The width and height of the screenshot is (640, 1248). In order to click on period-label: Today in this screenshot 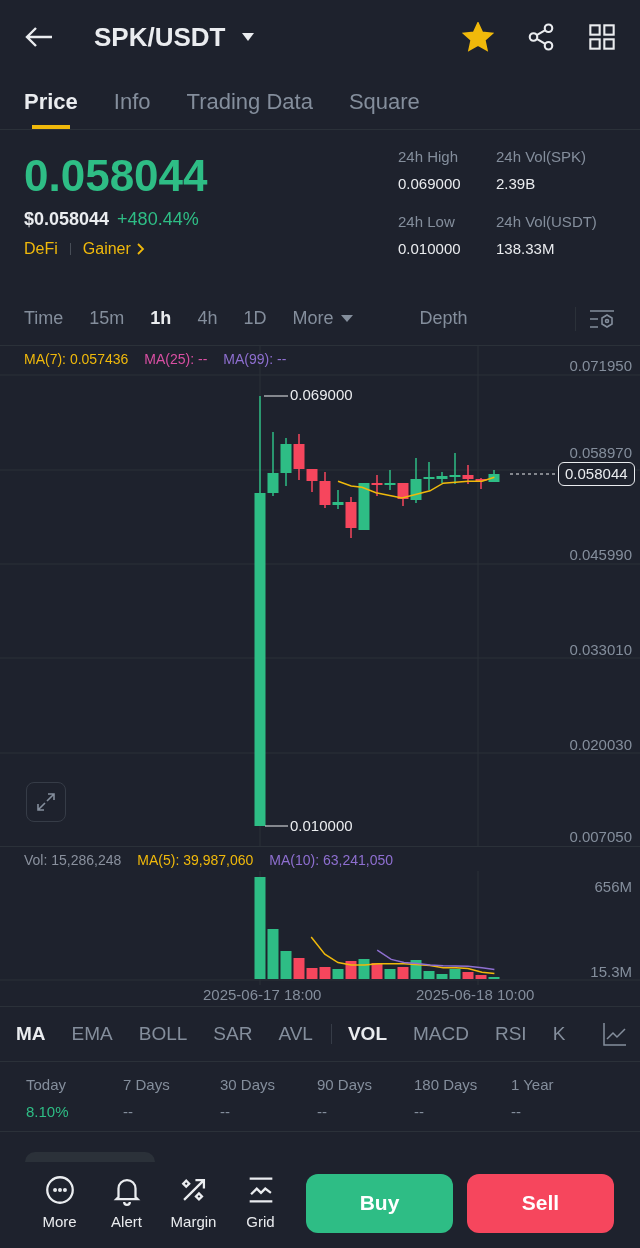, I will do `click(47, 1085)`.